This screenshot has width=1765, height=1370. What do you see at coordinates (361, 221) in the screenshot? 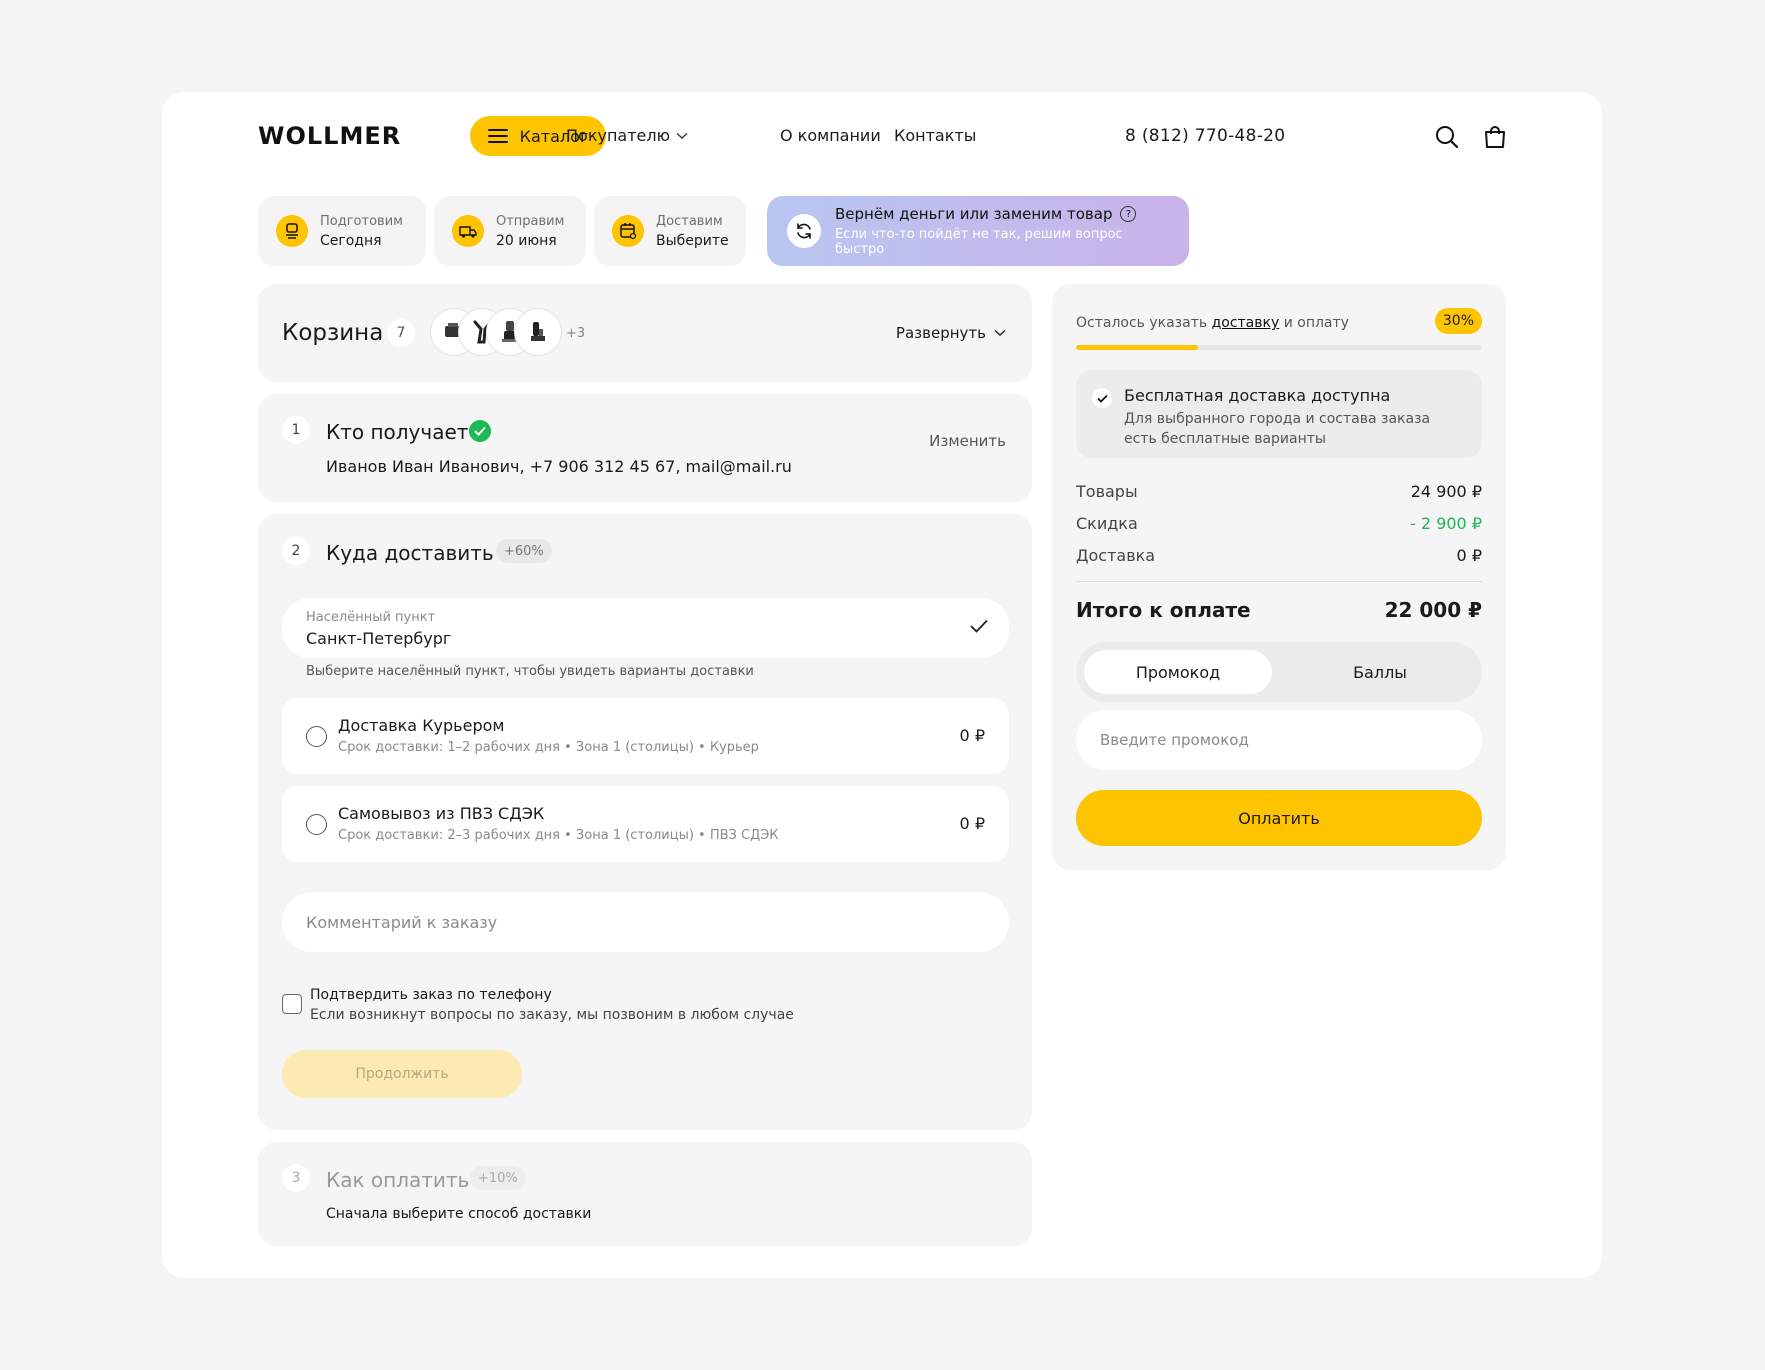
I see `badge-title: Подготовим` at bounding box center [361, 221].